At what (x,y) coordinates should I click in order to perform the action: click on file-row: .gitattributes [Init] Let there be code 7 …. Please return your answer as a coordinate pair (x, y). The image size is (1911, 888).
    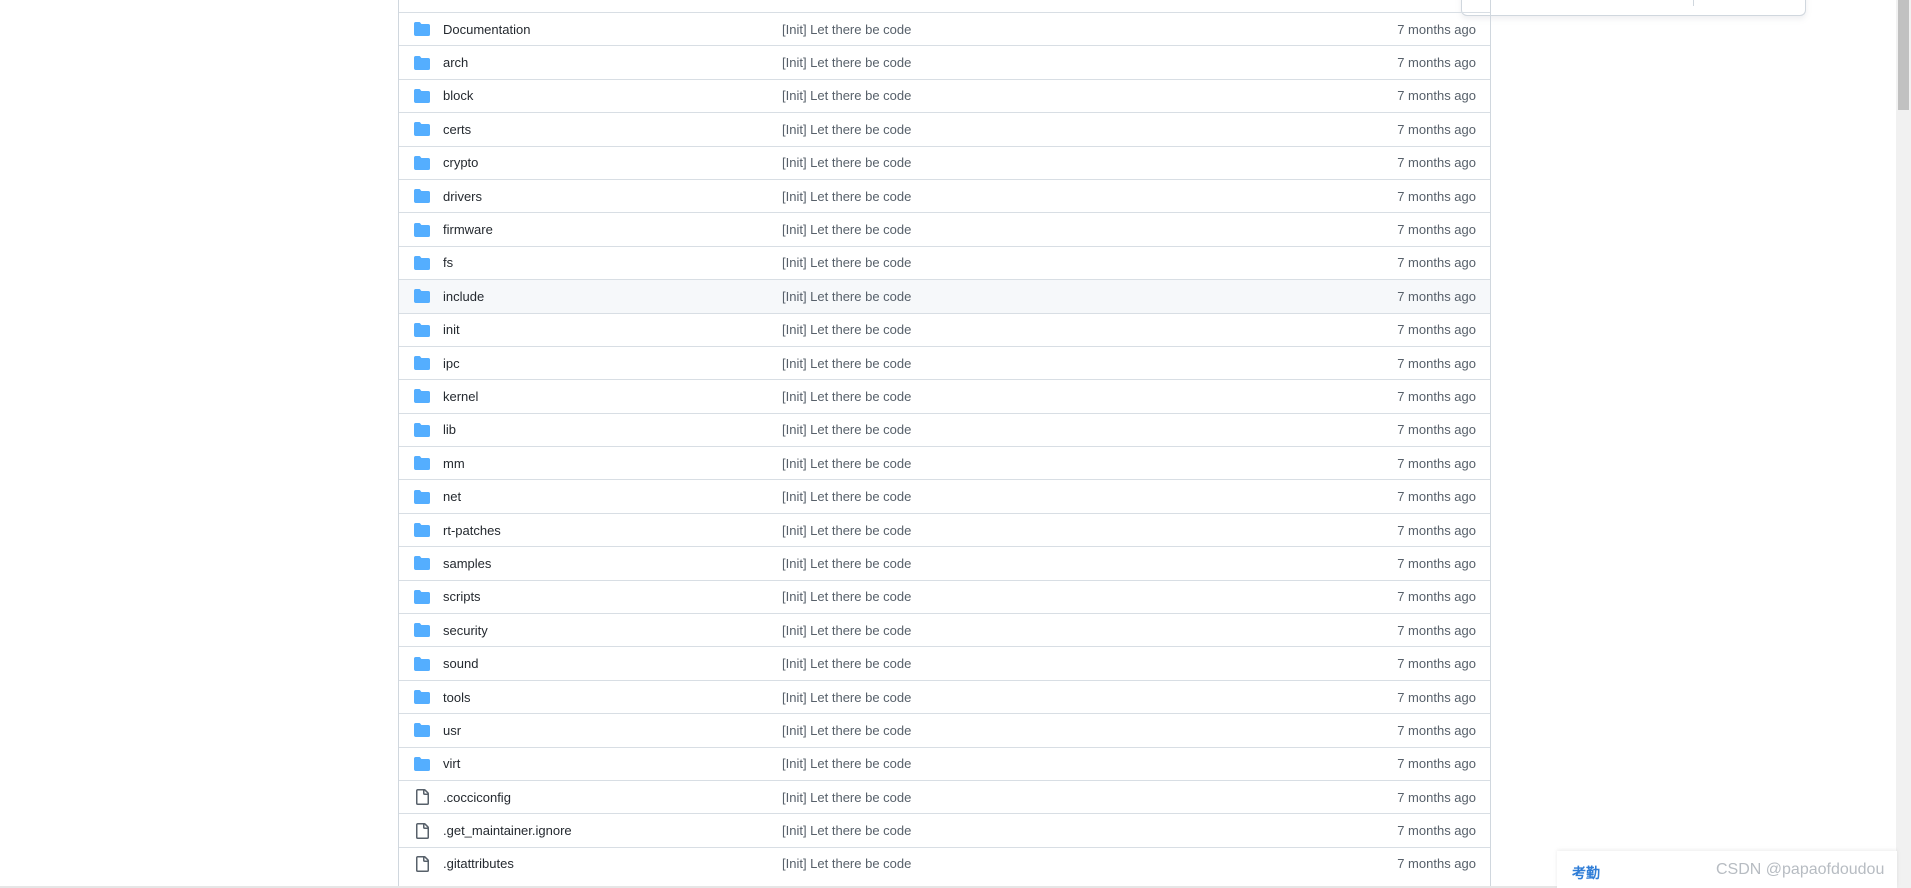
    Looking at the image, I should click on (944, 863).